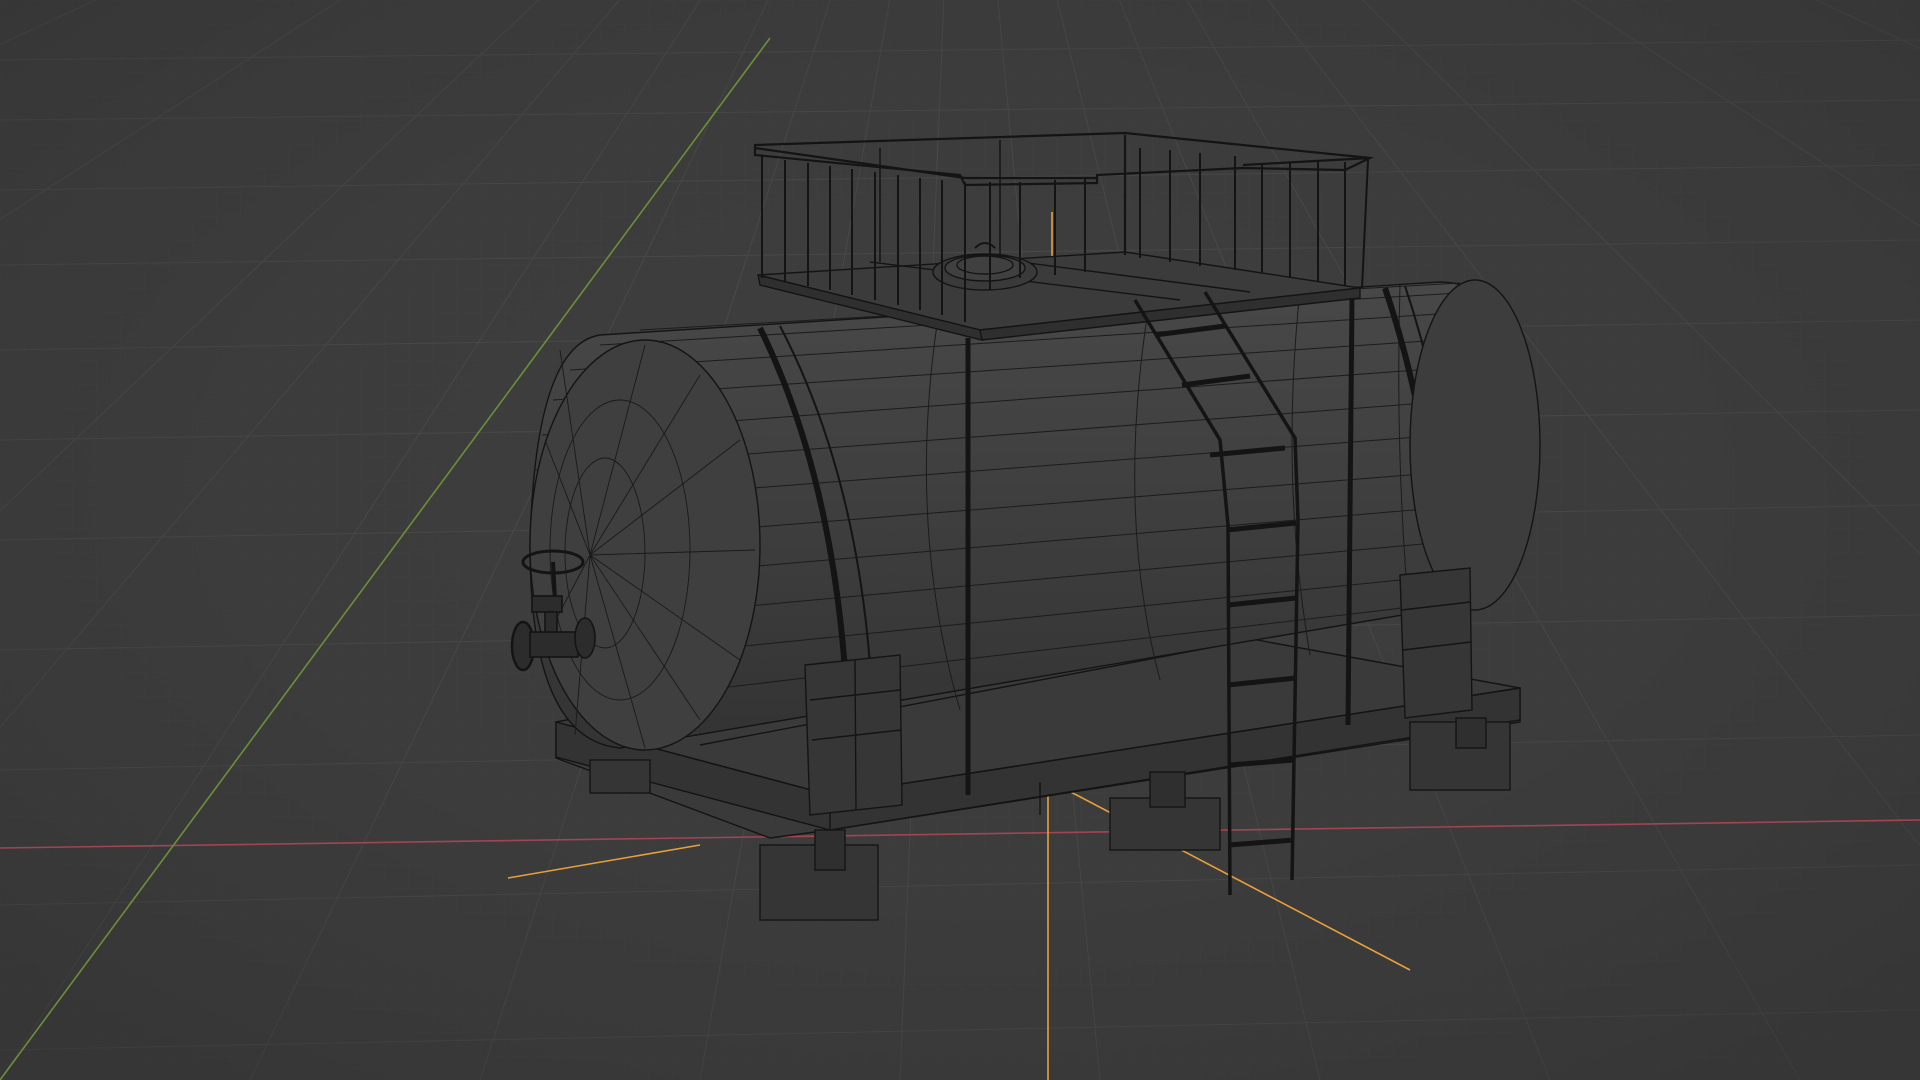  Describe the element at coordinates (1475, 445) in the screenshot. I see `rear-end-cap` at that location.